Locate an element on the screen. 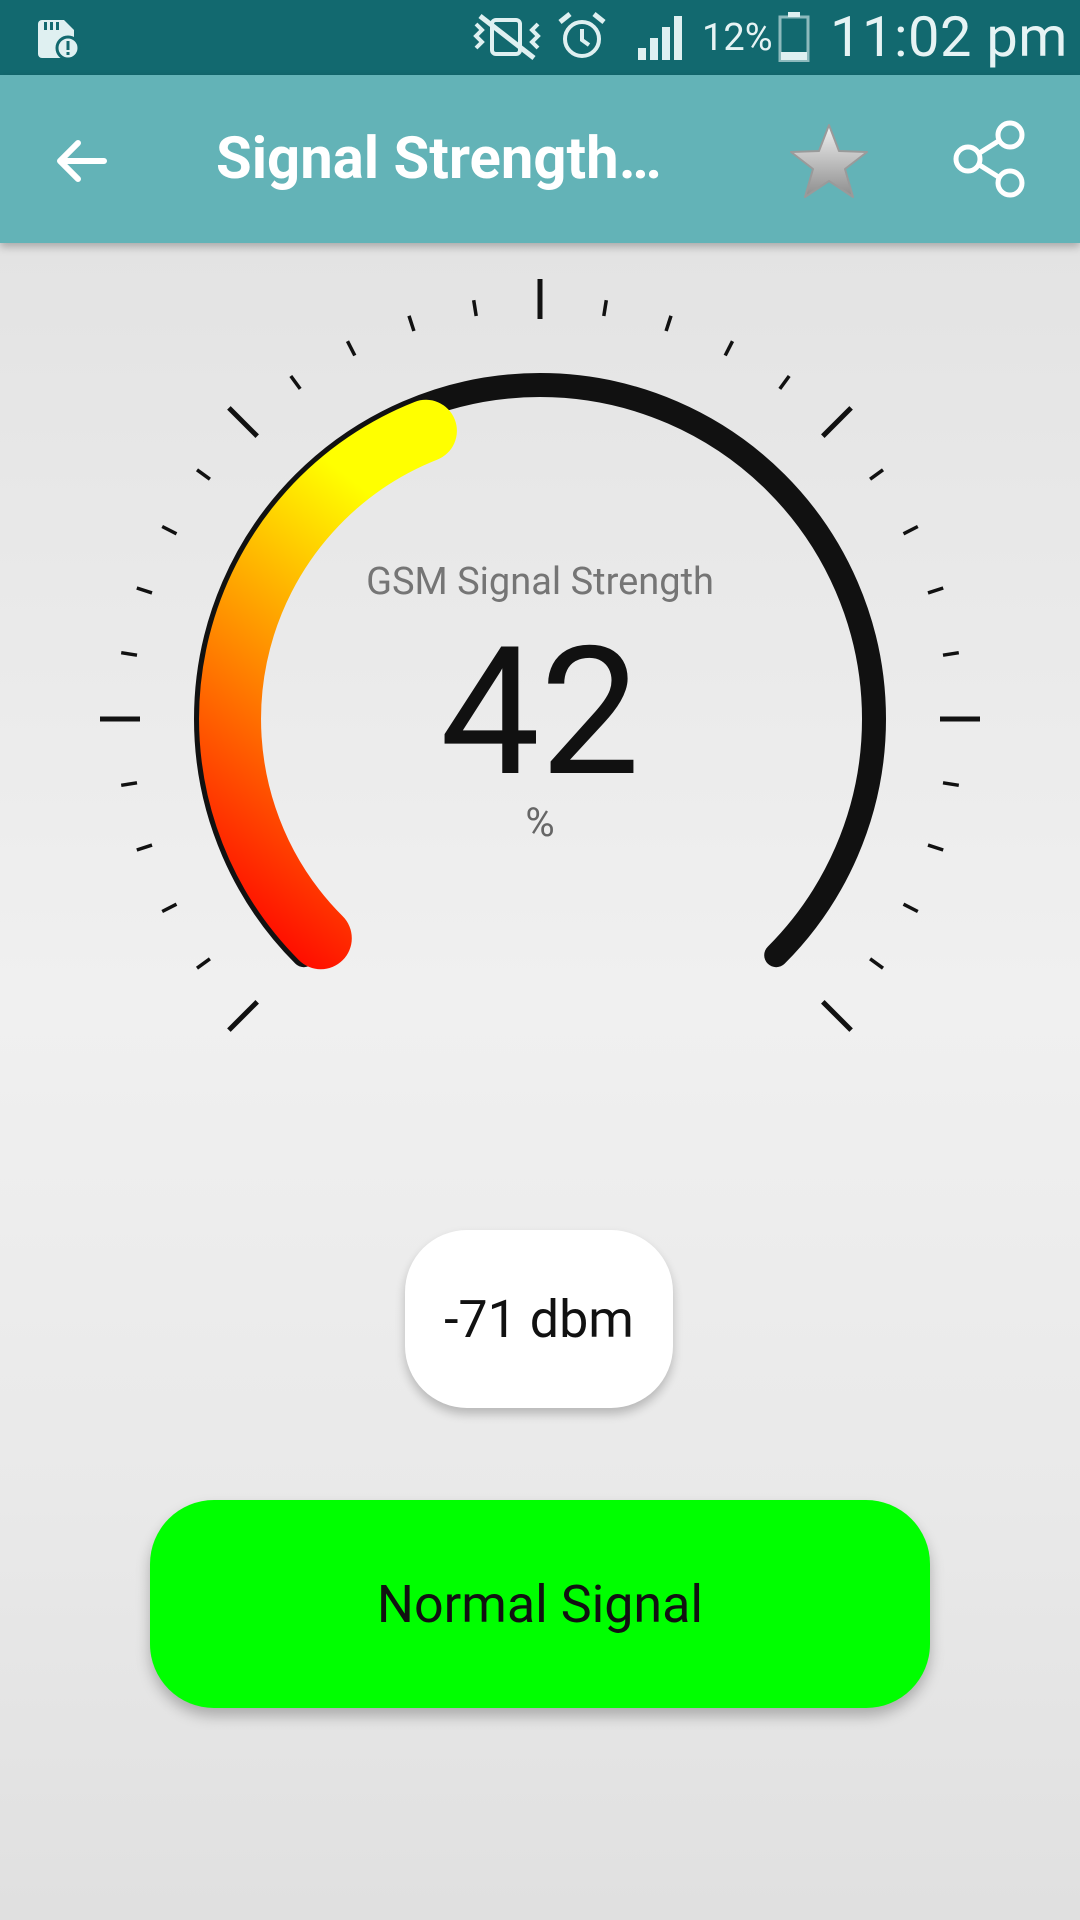 The image size is (1080, 1920). battery-icon is located at coordinates (794, 37).